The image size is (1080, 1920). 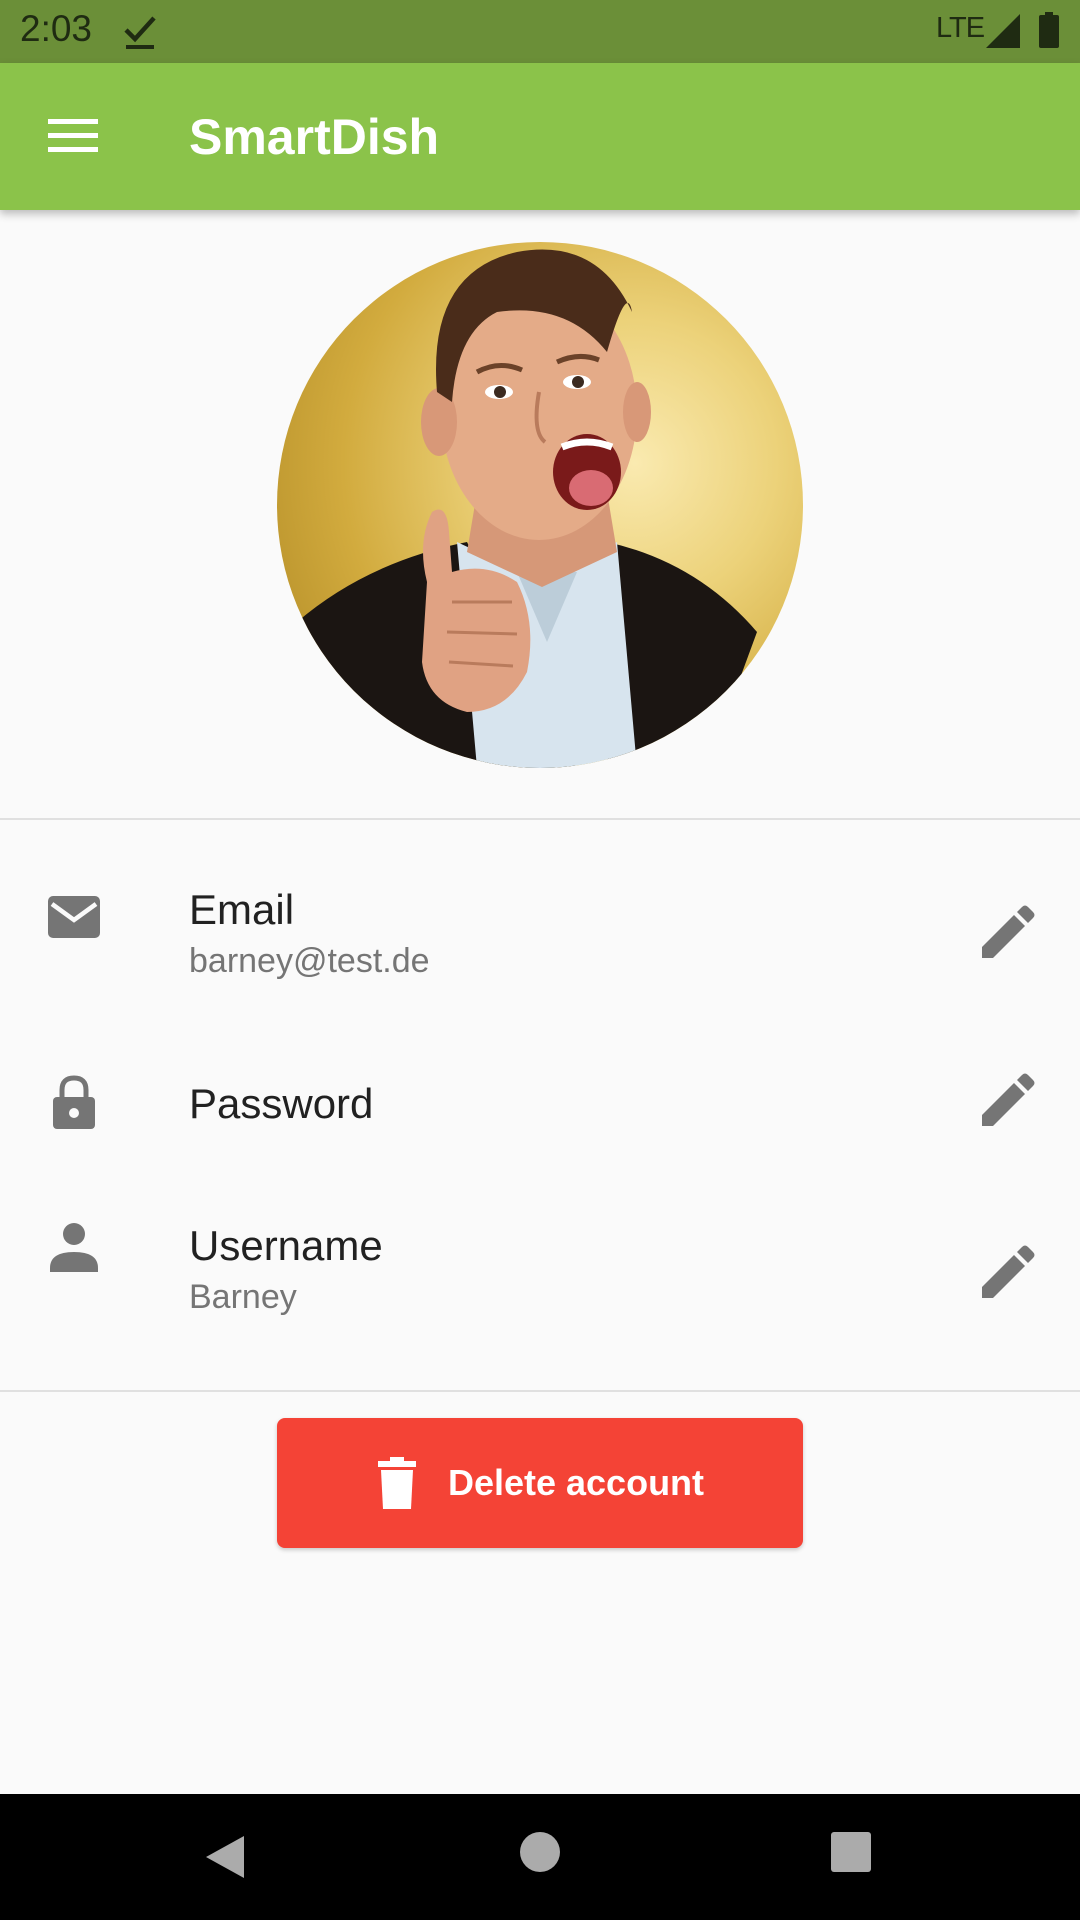 I want to click on field-value-username: Barney, so click(x=243, y=1297).